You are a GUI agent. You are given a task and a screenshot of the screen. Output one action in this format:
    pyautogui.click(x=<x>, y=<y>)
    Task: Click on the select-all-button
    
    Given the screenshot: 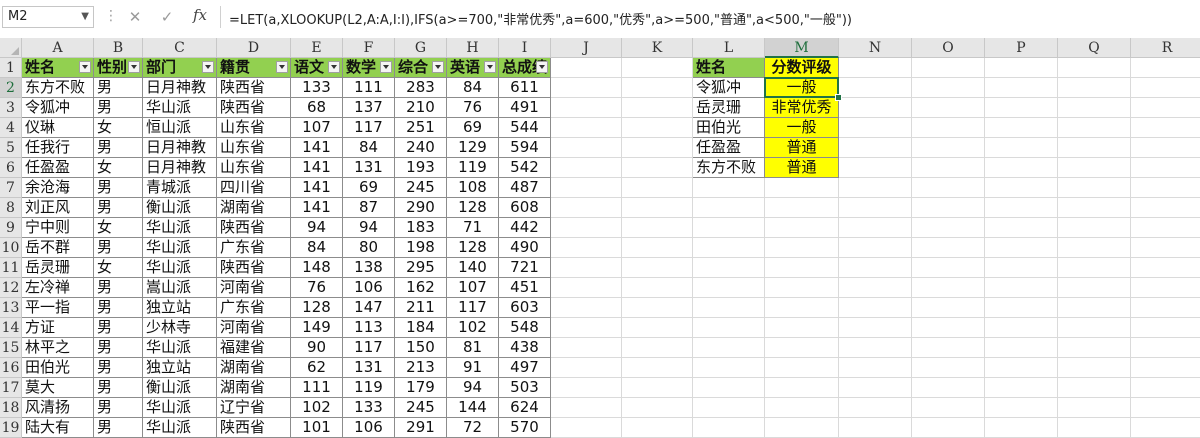 What is the action you would take?
    pyautogui.click(x=11, y=48)
    